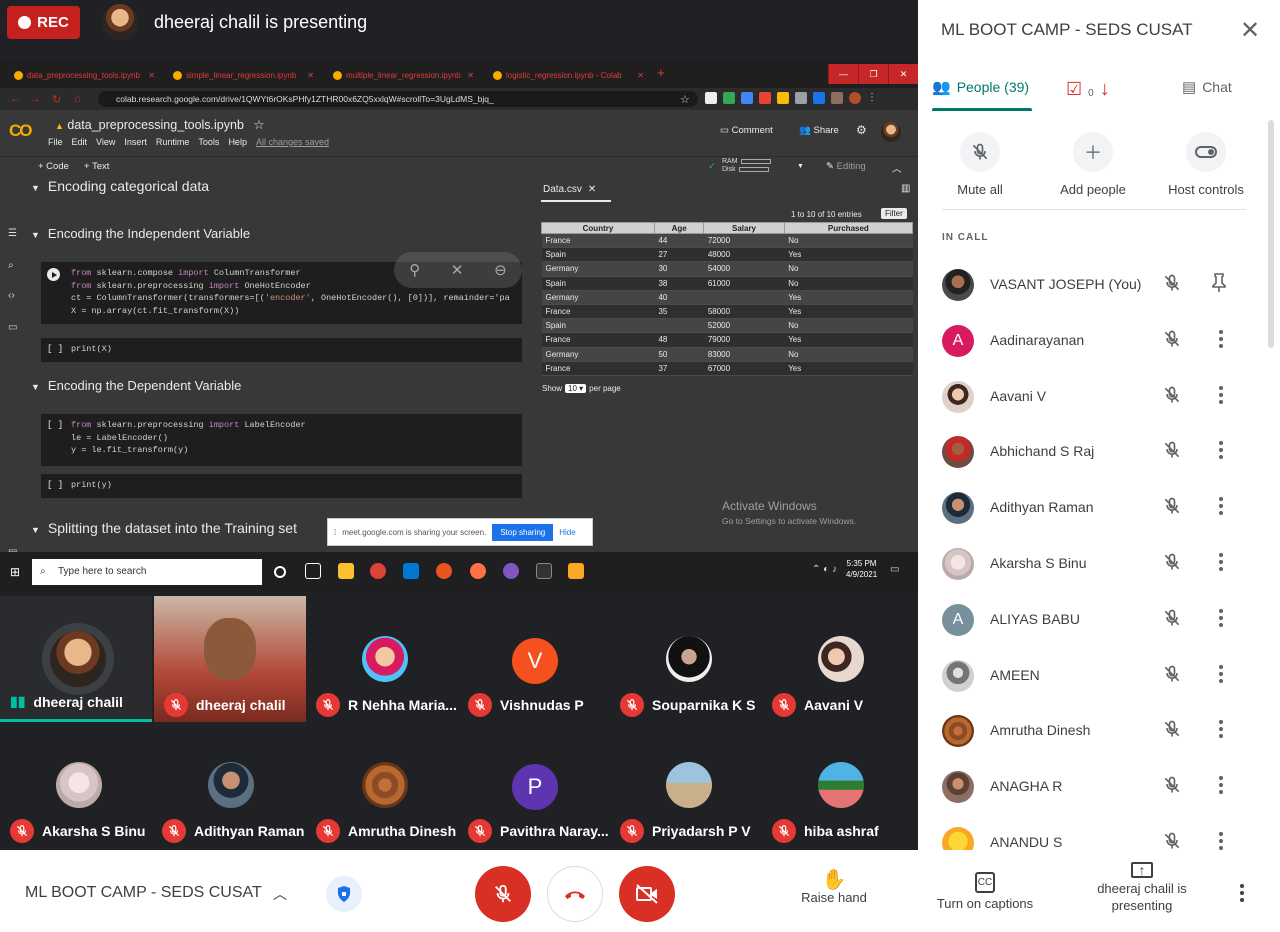  I want to click on tab-chat: ▤ Chat, so click(1207, 87).